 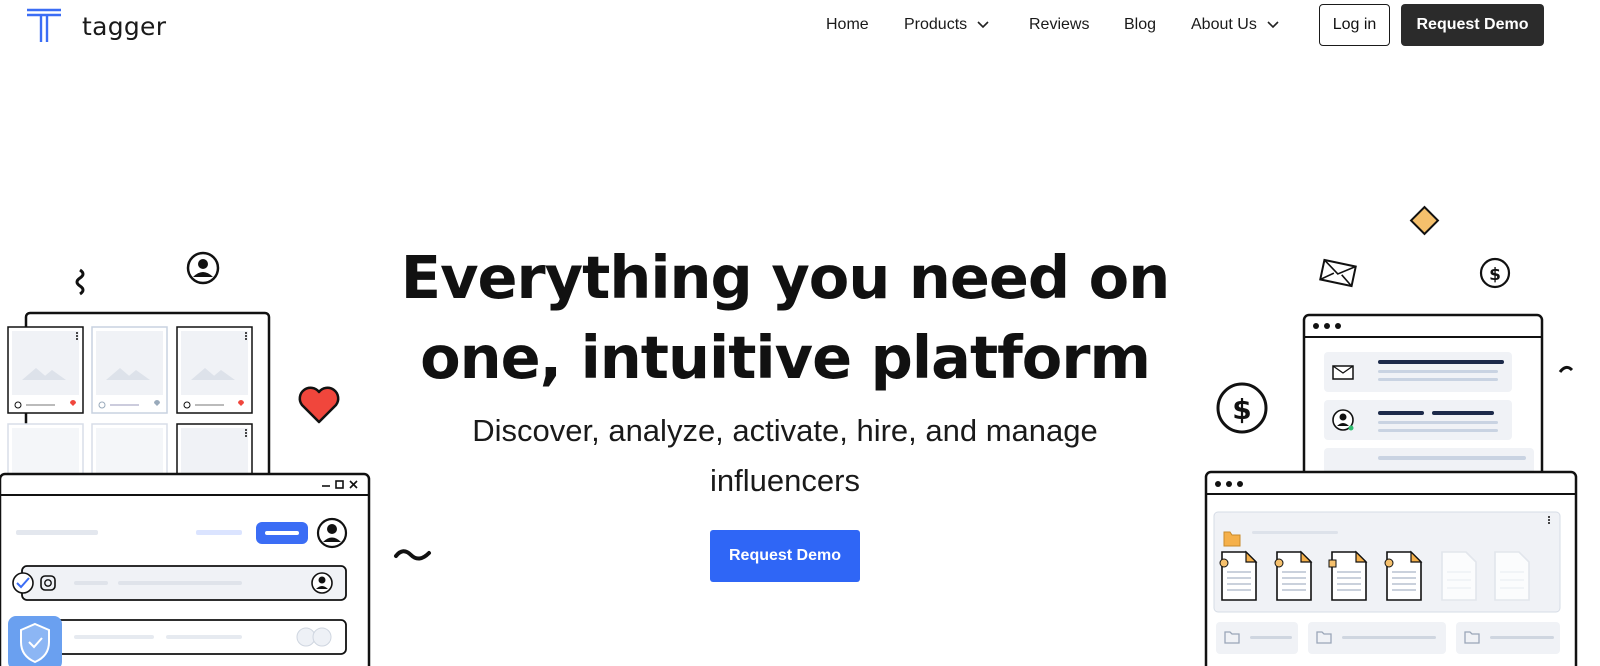 I want to click on shield-icon, so click(x=35, y=643).